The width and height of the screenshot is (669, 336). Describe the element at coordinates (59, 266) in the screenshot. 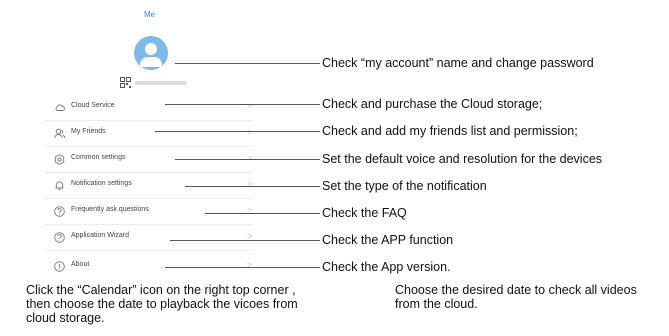

I see `info-icon` at that location.